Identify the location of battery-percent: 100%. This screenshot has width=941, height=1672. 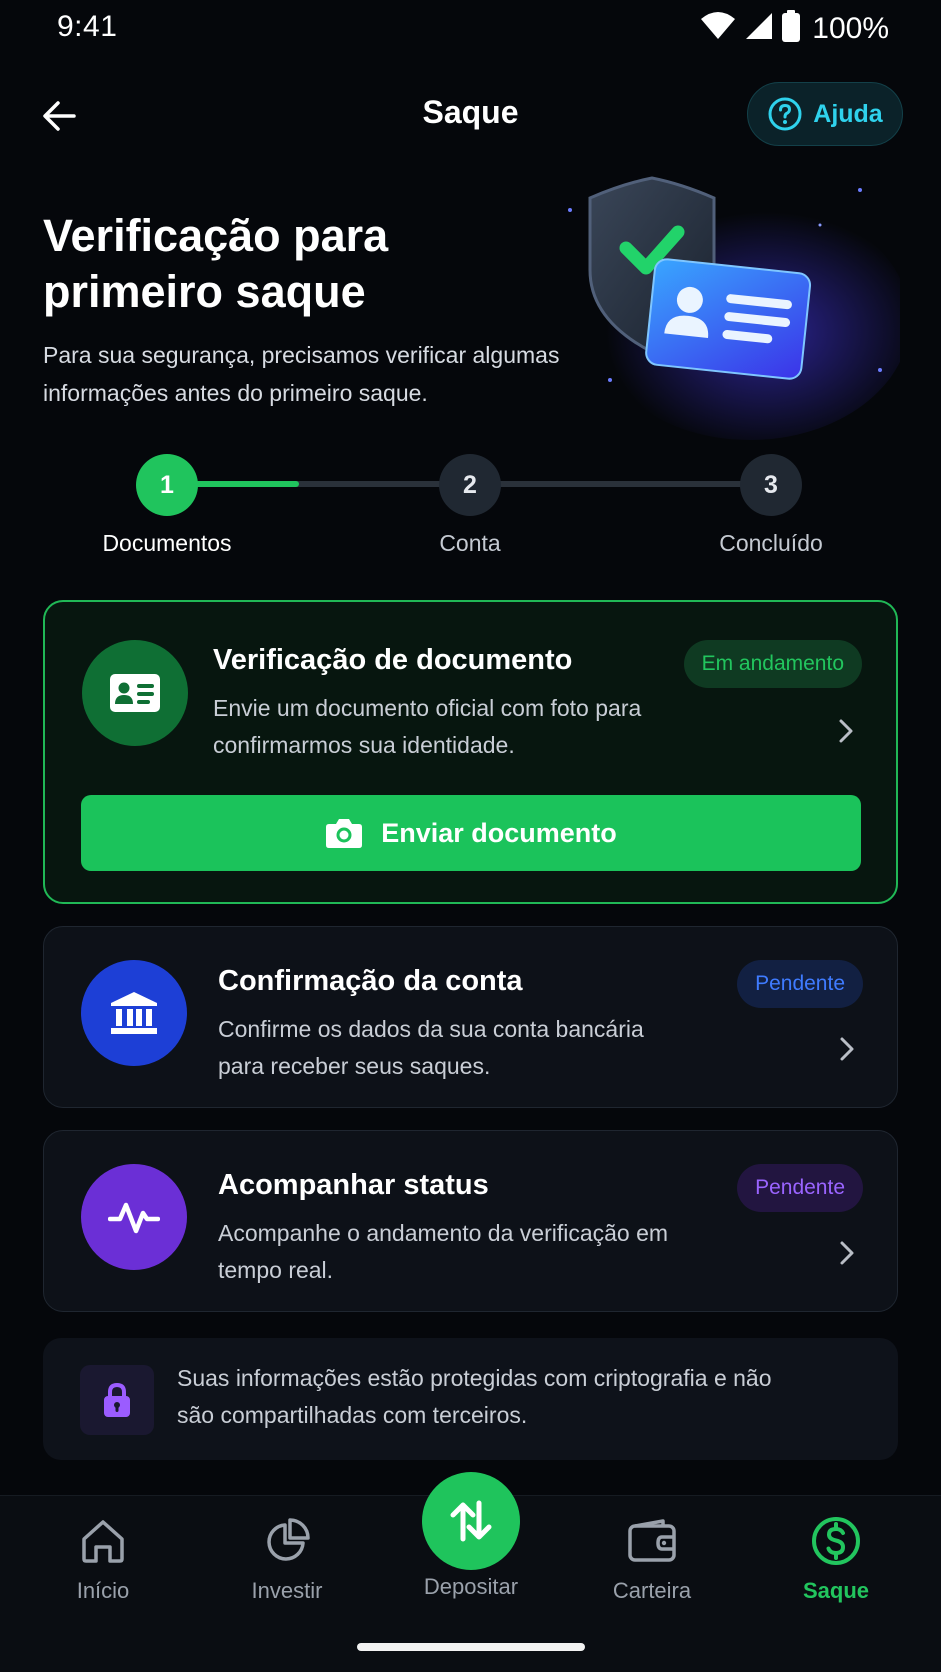
(850, 28).